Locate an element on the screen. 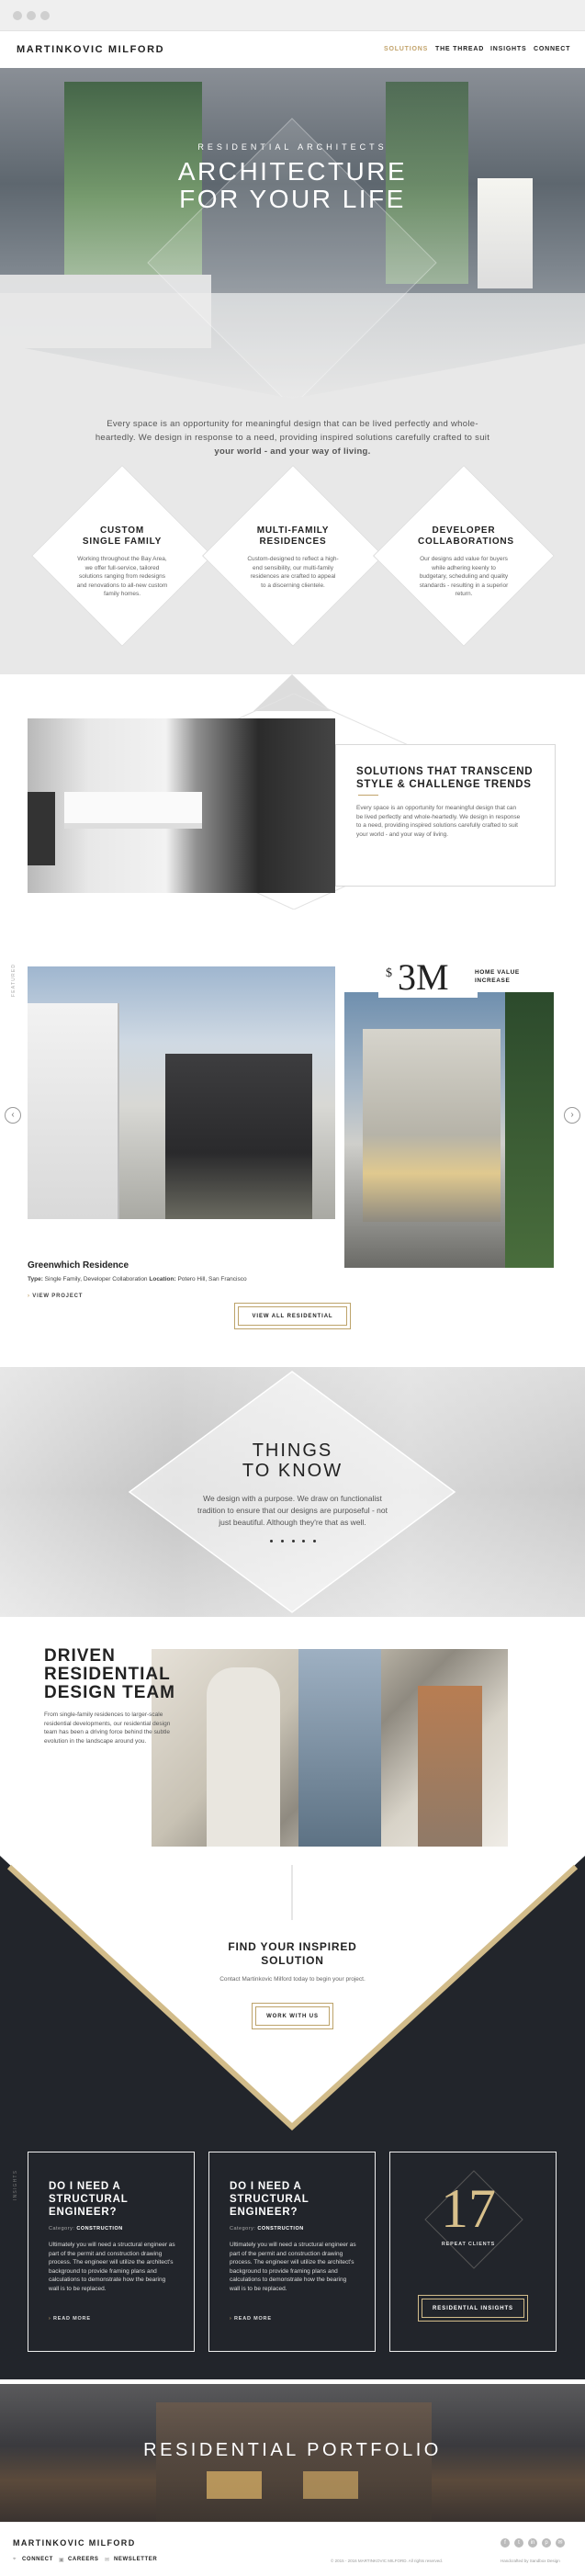 The width and height of the screenshot is (585, 2576). carousel-next-icon: › is located at coordinates (572, 1115).